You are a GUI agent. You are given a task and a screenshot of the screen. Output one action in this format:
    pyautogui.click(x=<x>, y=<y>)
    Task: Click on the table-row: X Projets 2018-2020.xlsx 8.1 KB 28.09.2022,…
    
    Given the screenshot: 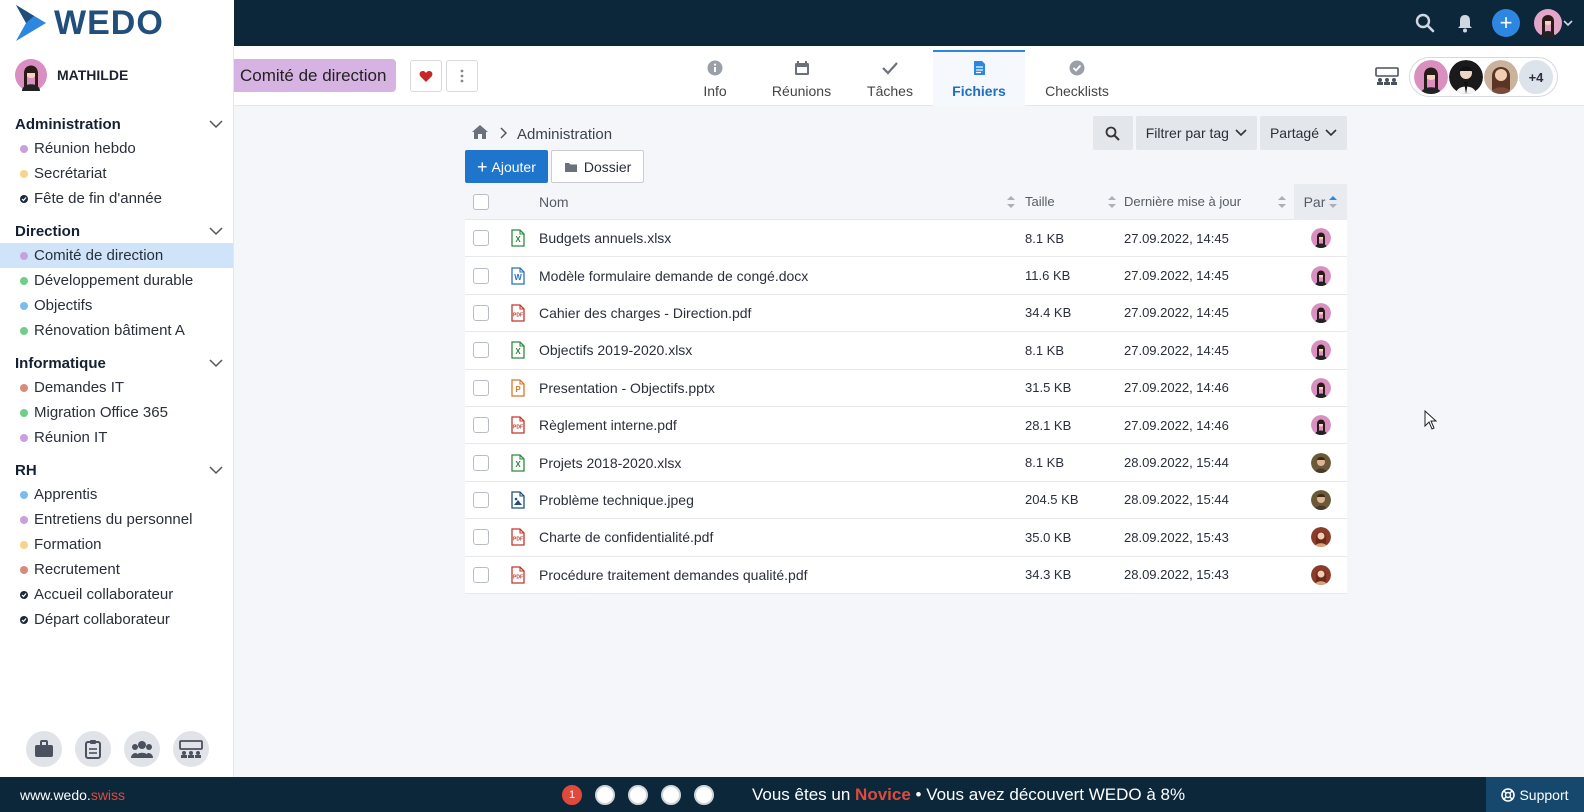 What is the action you would take?
    pyautogui.click(x=906, y=463)
    